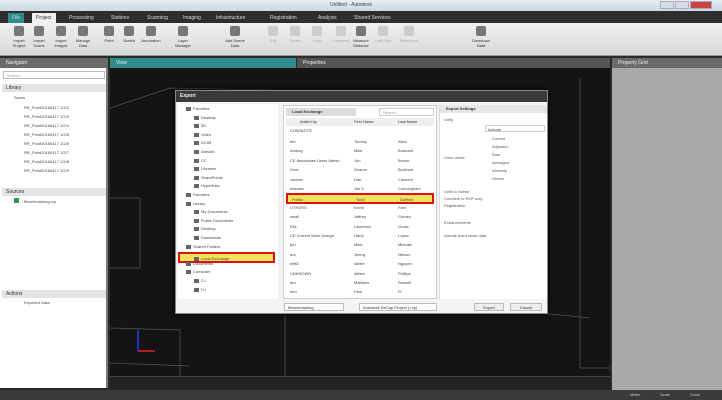 The height and width of the screenshot is (400, 722). Describe the element at coordinates (360, 282) in the screenshot. I see `table-row: dru Matthew Russell` at that location.